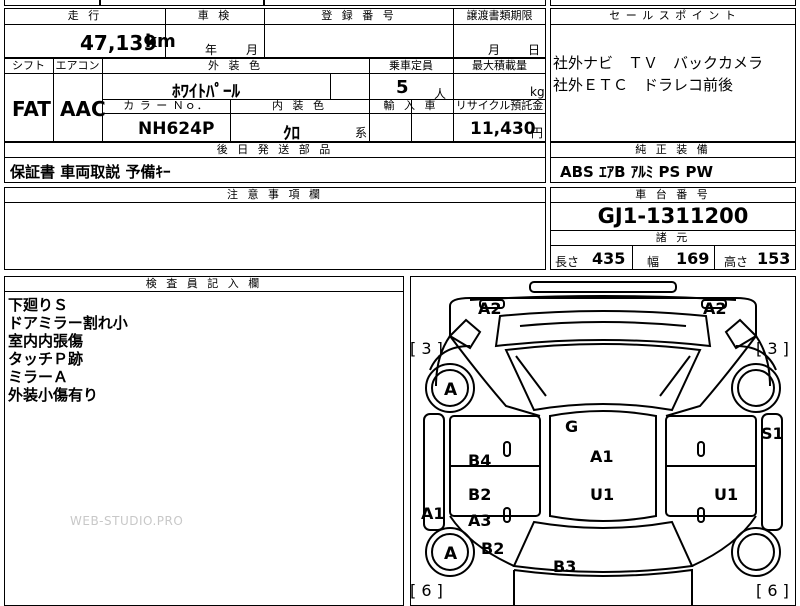 Image resolution: width=800 pixels, height=606 pixels. What do you see at coordinates (176, 129) in the screenshot?
I see `color-no-value: NH624P` at bounding box center [176, 129].